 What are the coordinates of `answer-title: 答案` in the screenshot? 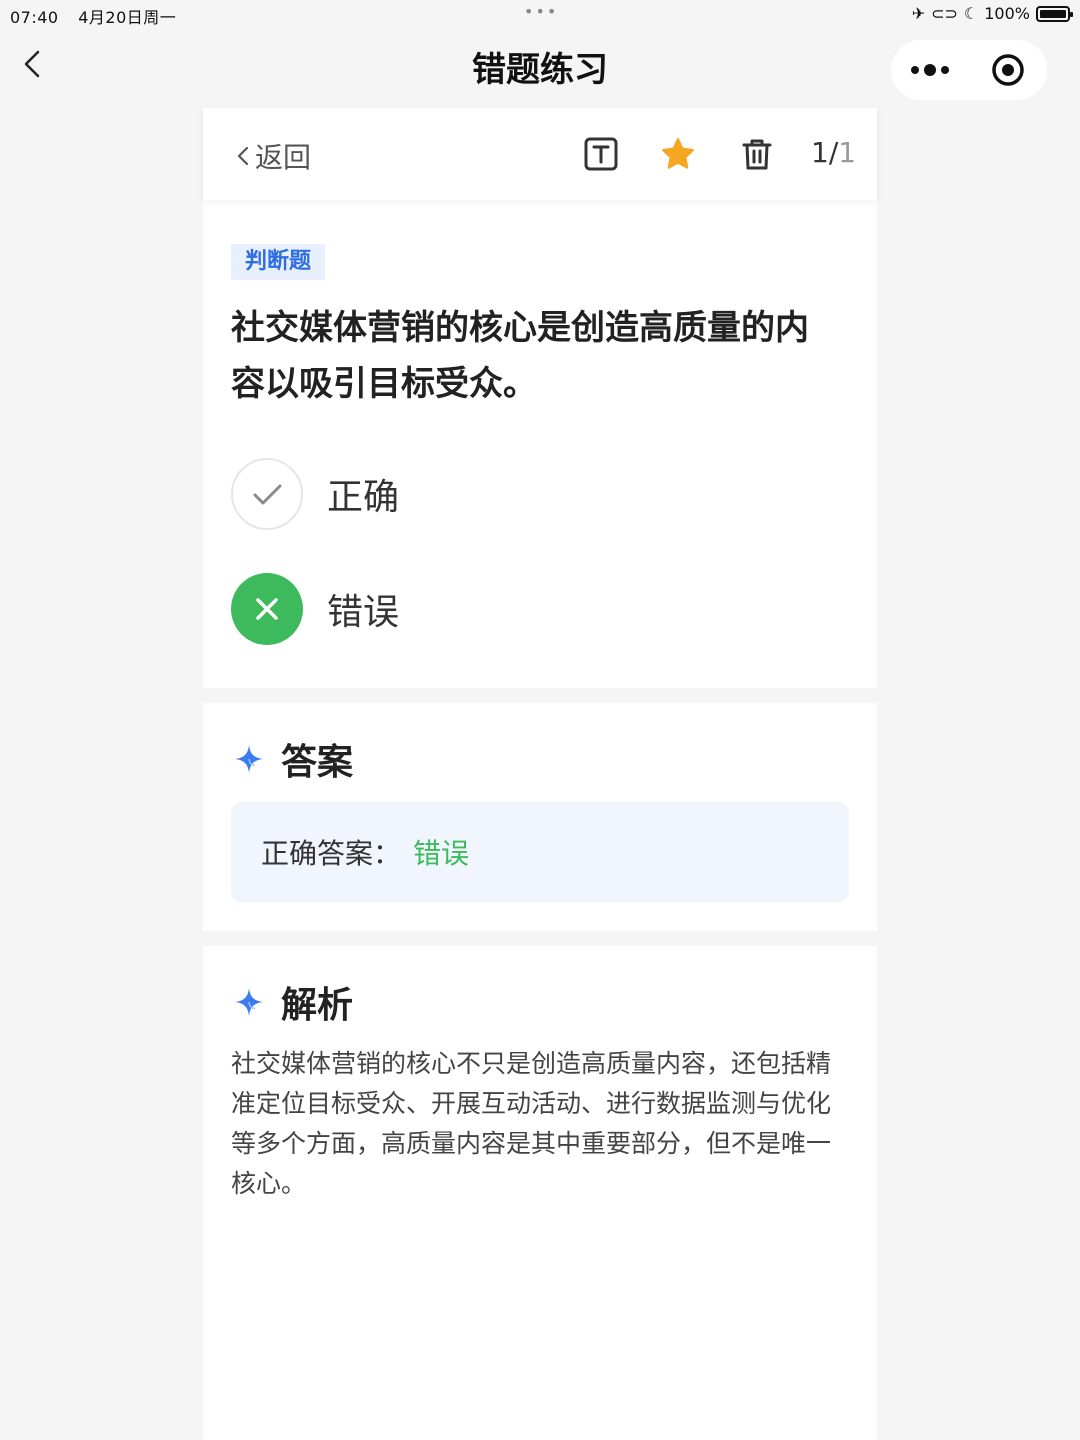 It's located at (317, 762).